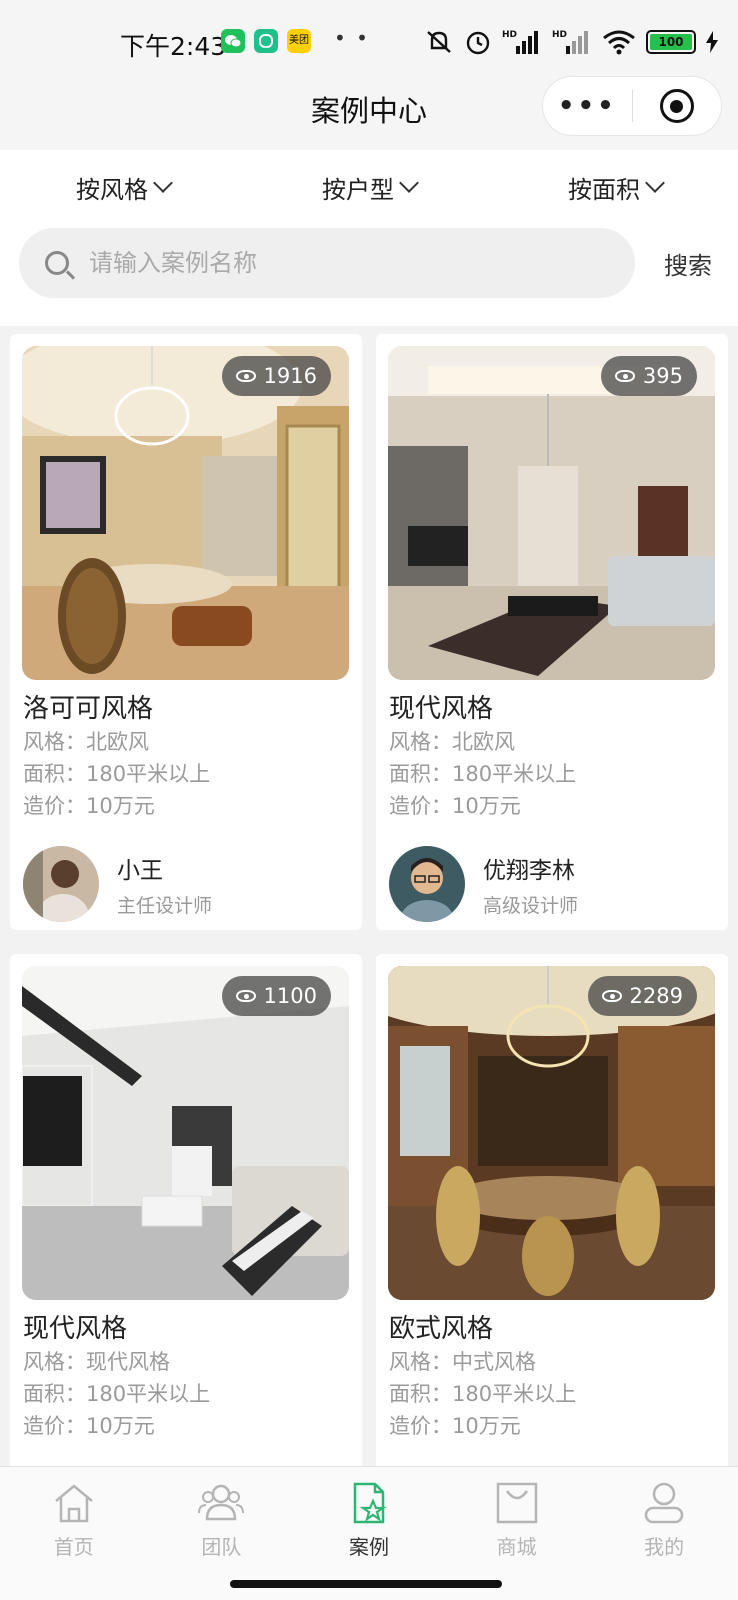 The height and width of the screenshot is (1600, 738). I want to click on battery-icon: 100, so click(671, 42).